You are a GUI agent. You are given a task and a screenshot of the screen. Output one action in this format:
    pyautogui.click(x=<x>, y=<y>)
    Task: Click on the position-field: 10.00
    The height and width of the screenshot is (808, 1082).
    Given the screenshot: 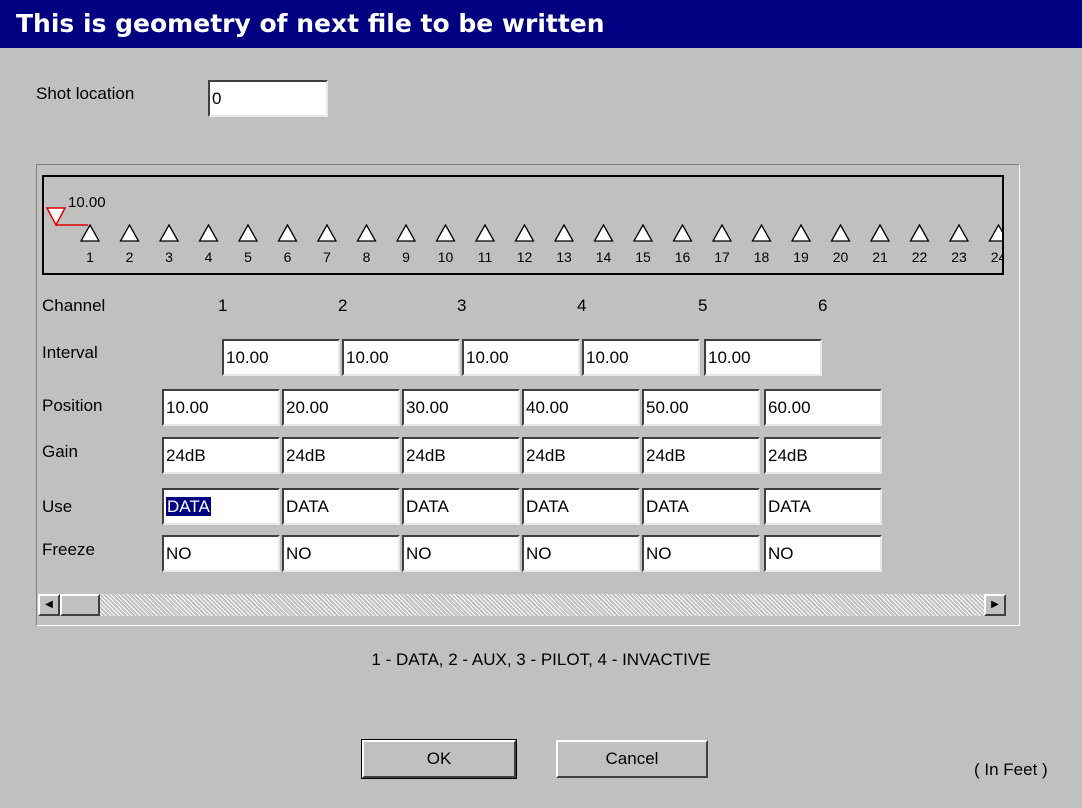 What is the action you would take?
    pyautogui.click(x=221, y=407)
    